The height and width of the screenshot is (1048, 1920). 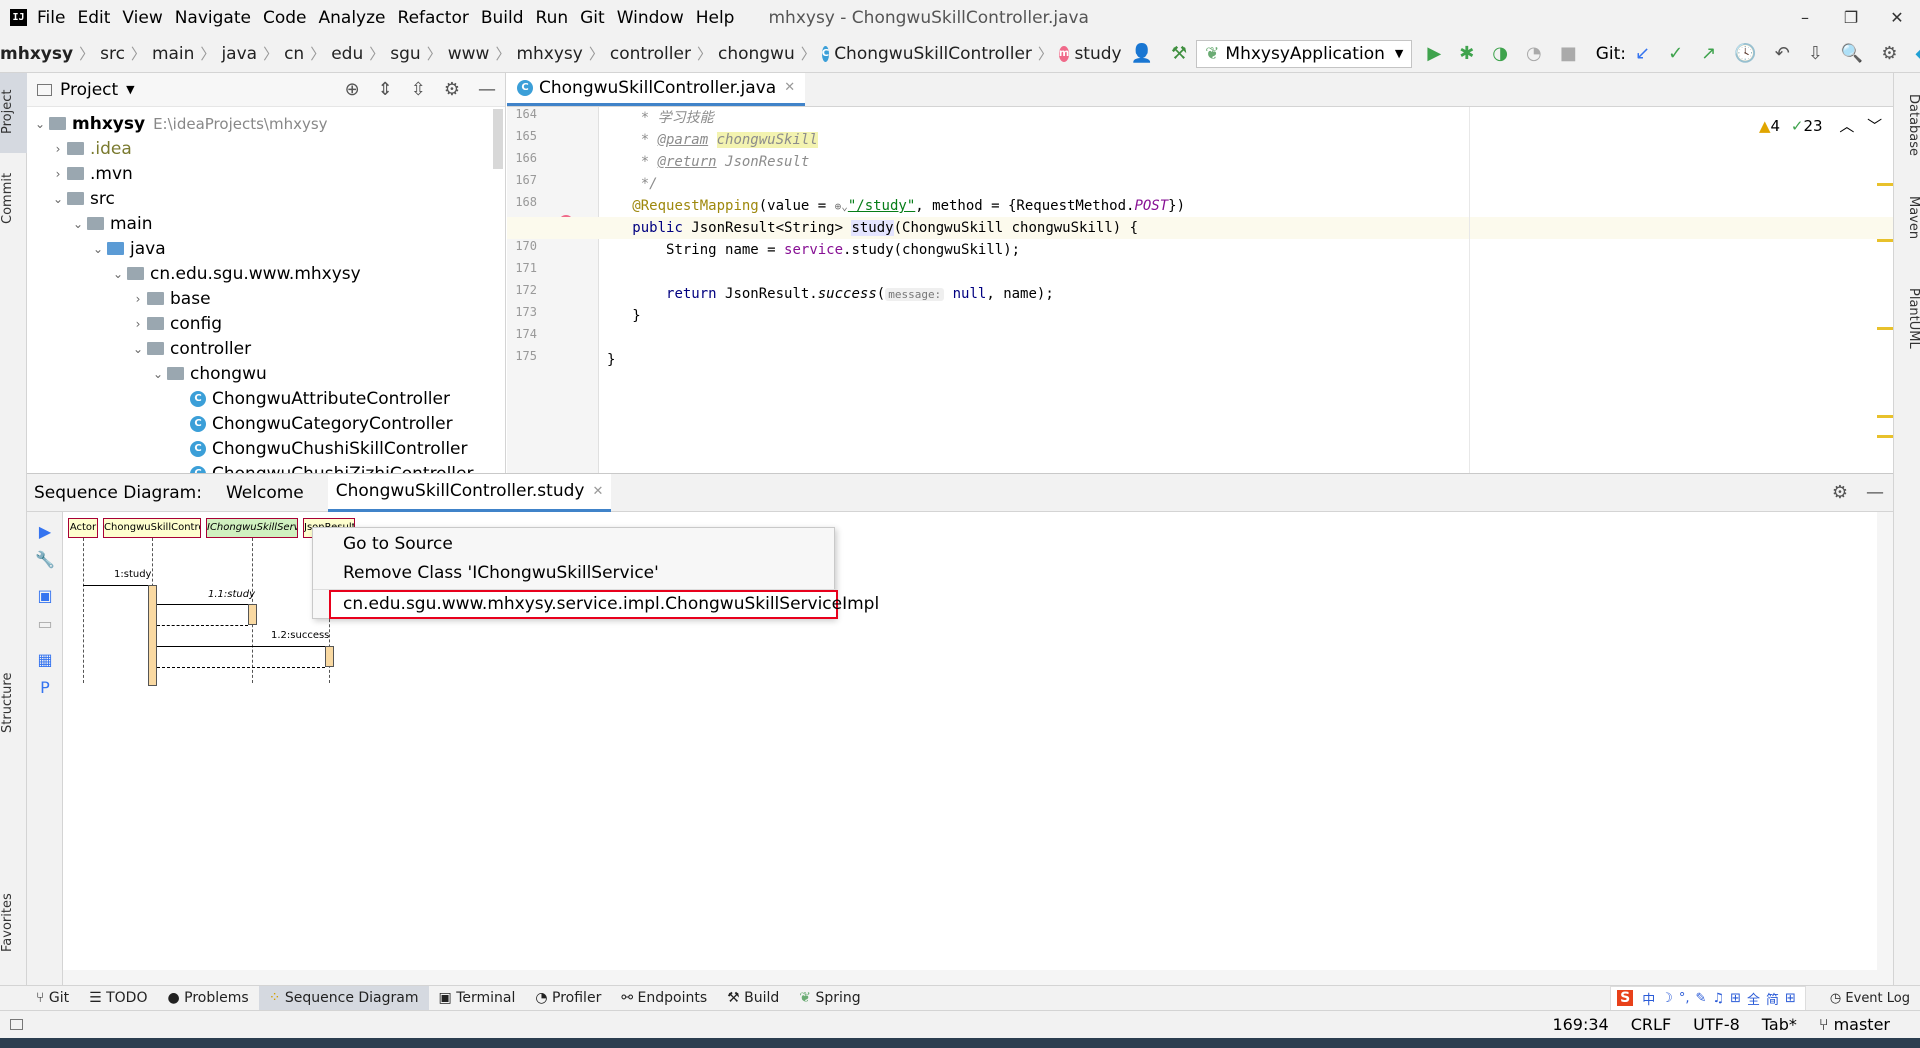 What do you see at coordinates (352, 18) in the screenshot?
I see `menu-analyze: Analyze` at bounding box center [352, 18].